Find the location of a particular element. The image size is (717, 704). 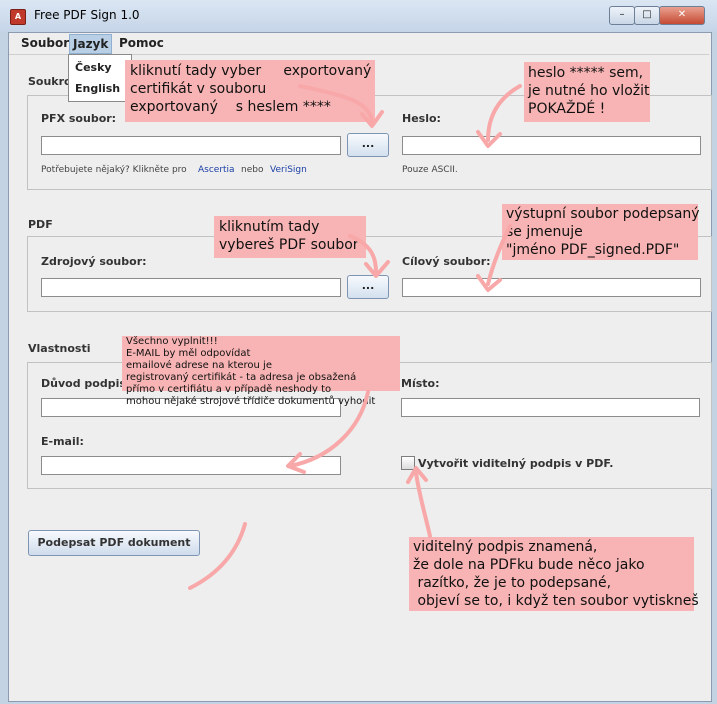

arrow-to-pfx-browse is located at coordinates (341, 106).